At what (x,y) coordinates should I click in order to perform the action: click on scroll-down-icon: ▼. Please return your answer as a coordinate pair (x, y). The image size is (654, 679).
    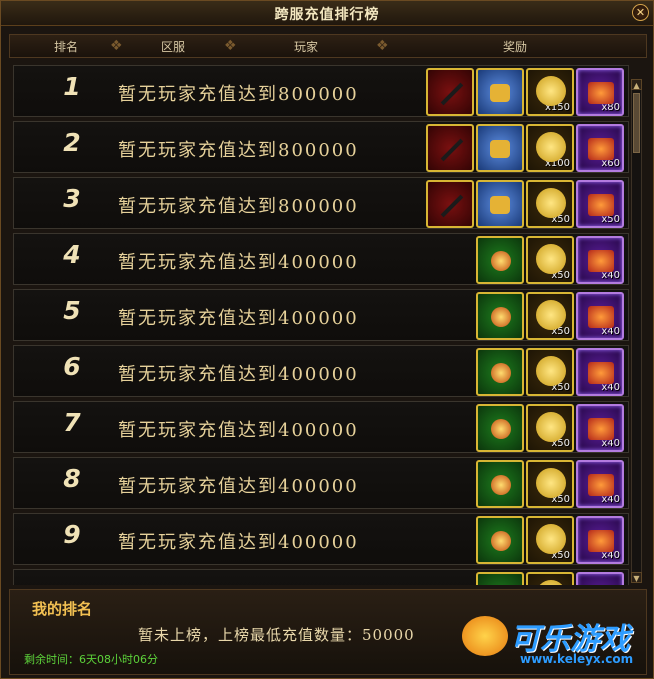
    Looking at the image, I should click on (636, 577).